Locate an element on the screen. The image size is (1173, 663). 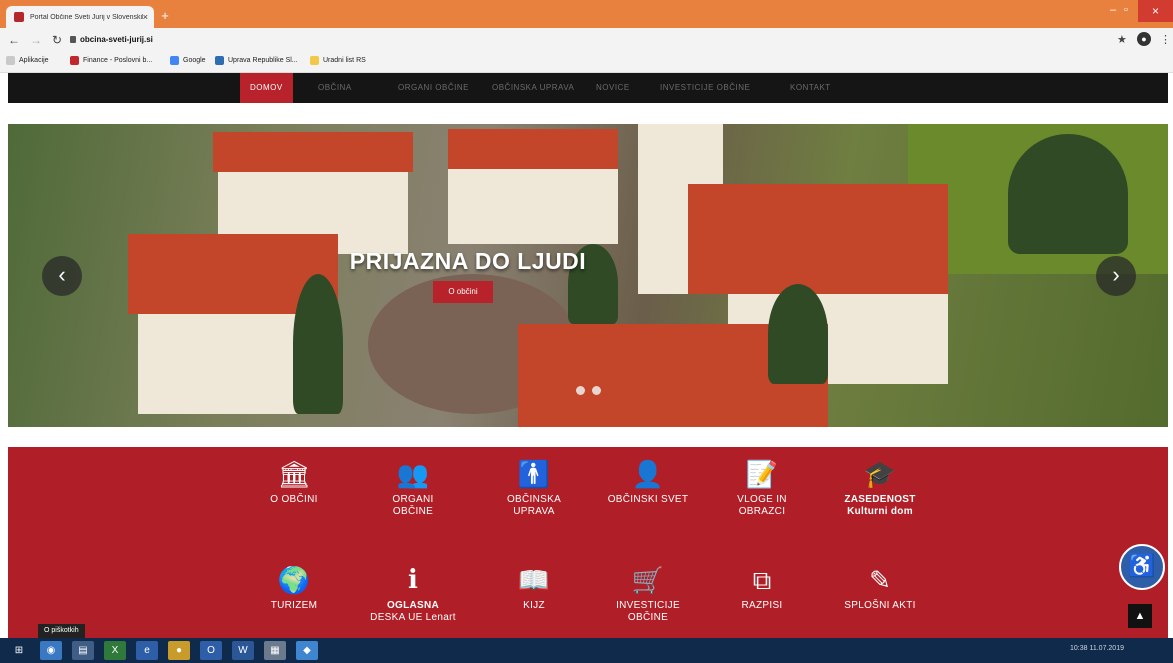
account-avatar-icon: ● is located at coordinates (1144, 39).